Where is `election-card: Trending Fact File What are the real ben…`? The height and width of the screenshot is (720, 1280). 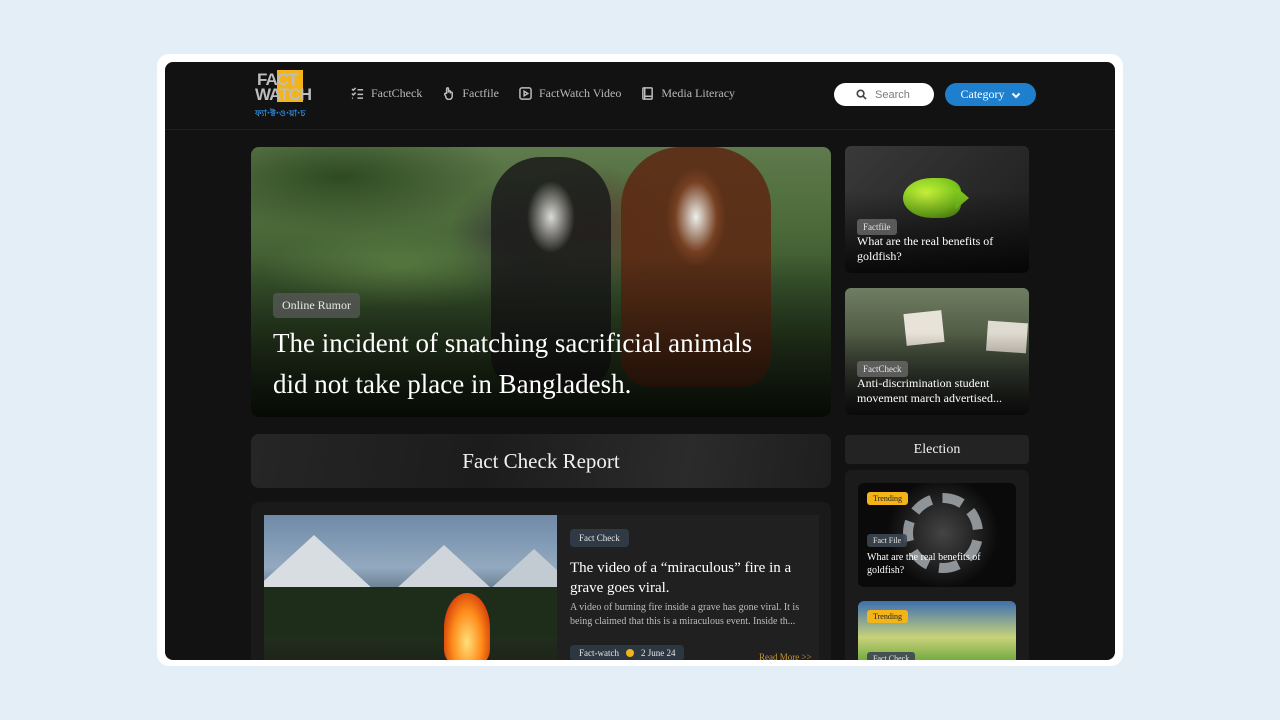
election-card: Trending Fact File What are the real ben… is located at coordinates (937, 535).